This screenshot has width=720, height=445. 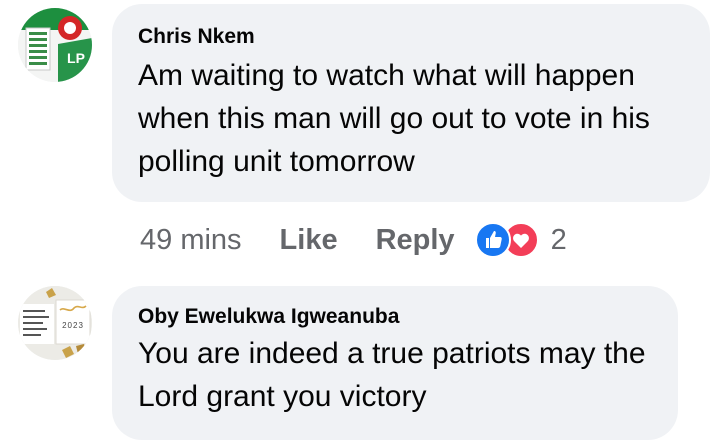 I want to click on avatar-badge-text: LP, so click(x=76, y=58).